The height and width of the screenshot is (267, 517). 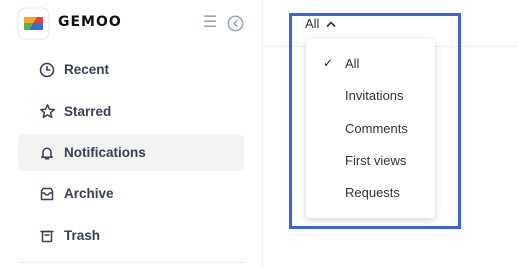 What do you see at coordinates (90, 22) in the screenshot?
I see `brand-name: GEMOO` at bounding box center [90, 22].